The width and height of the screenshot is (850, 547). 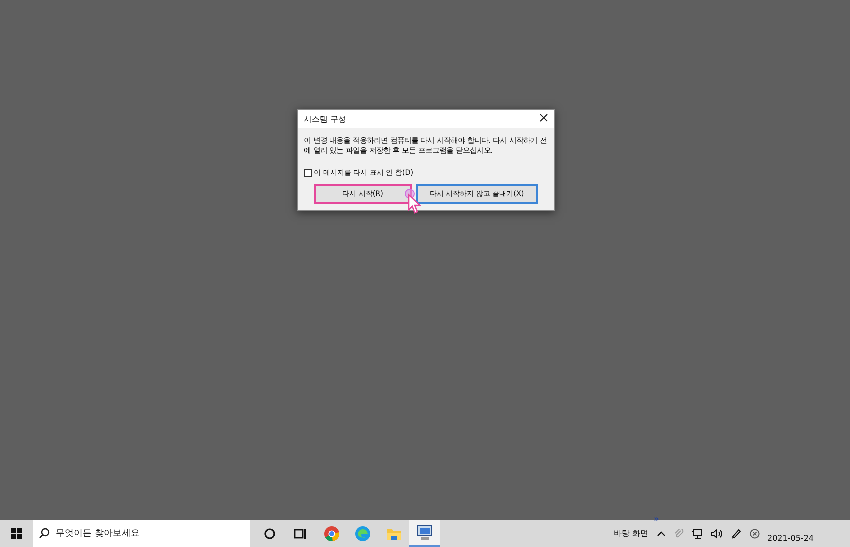 I want to click on checkbox, so click(x=308, y=173).